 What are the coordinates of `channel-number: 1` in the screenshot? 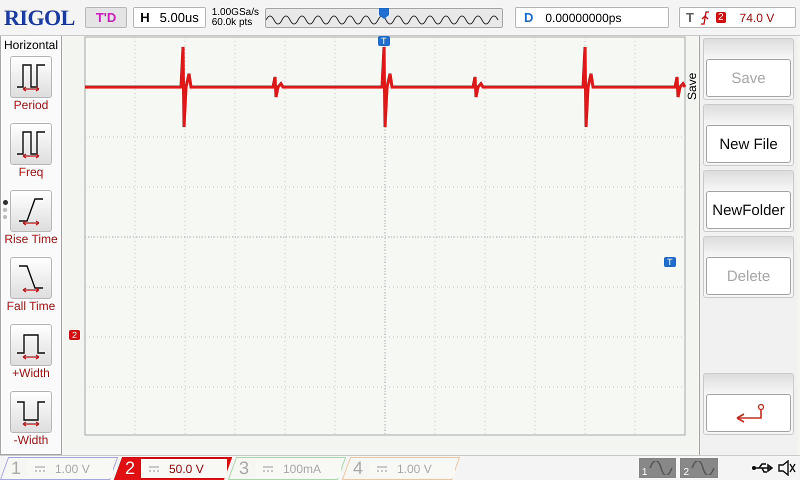 It's located at (16, 468).